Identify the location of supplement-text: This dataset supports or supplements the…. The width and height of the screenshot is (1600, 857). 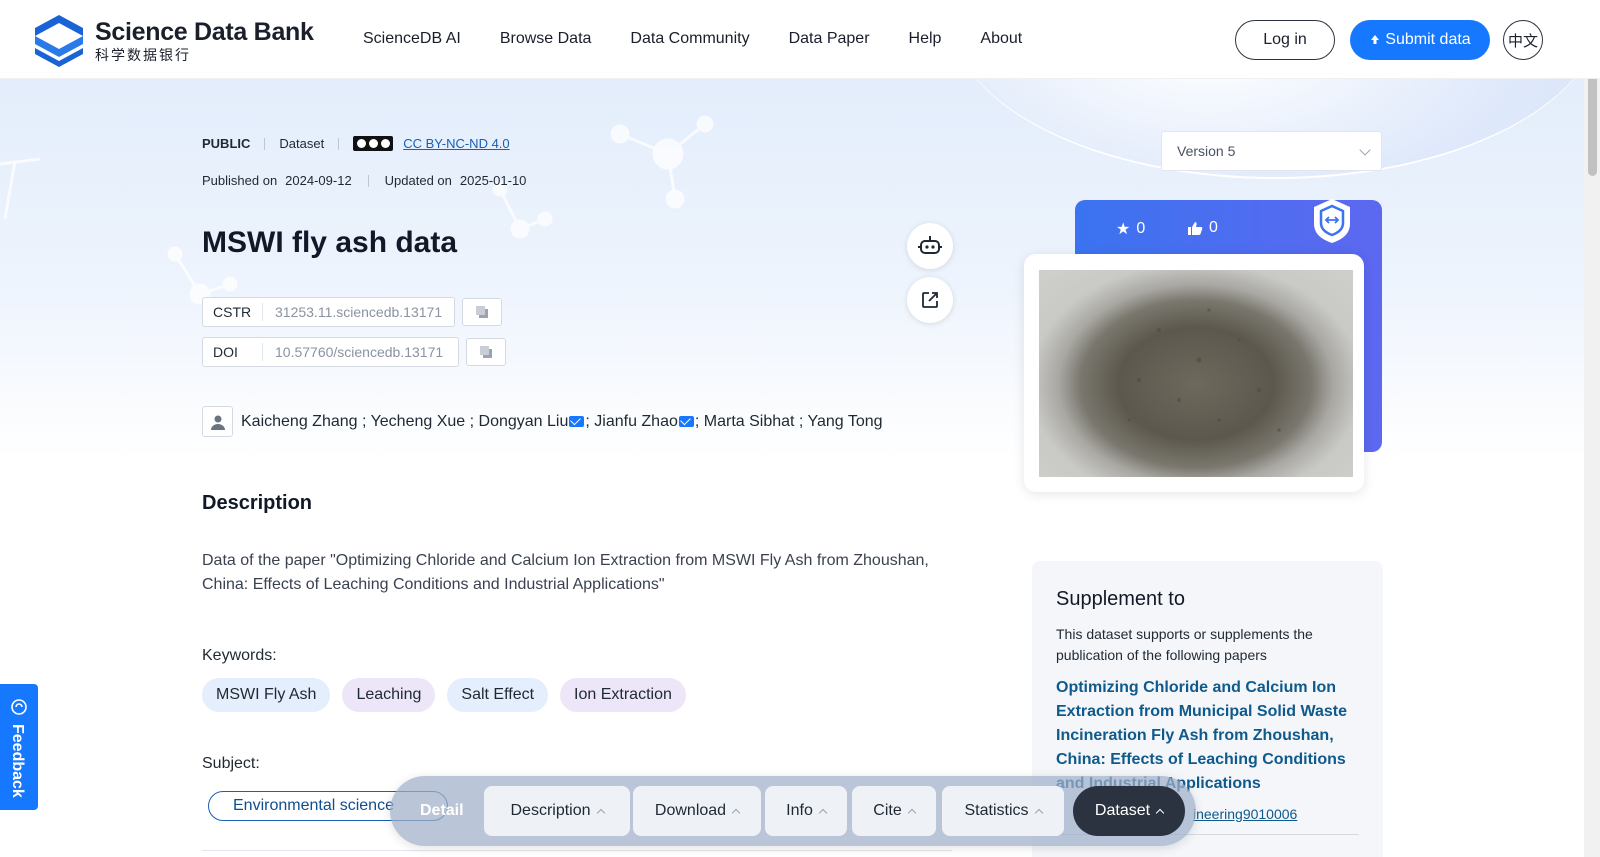
(1184, 644).